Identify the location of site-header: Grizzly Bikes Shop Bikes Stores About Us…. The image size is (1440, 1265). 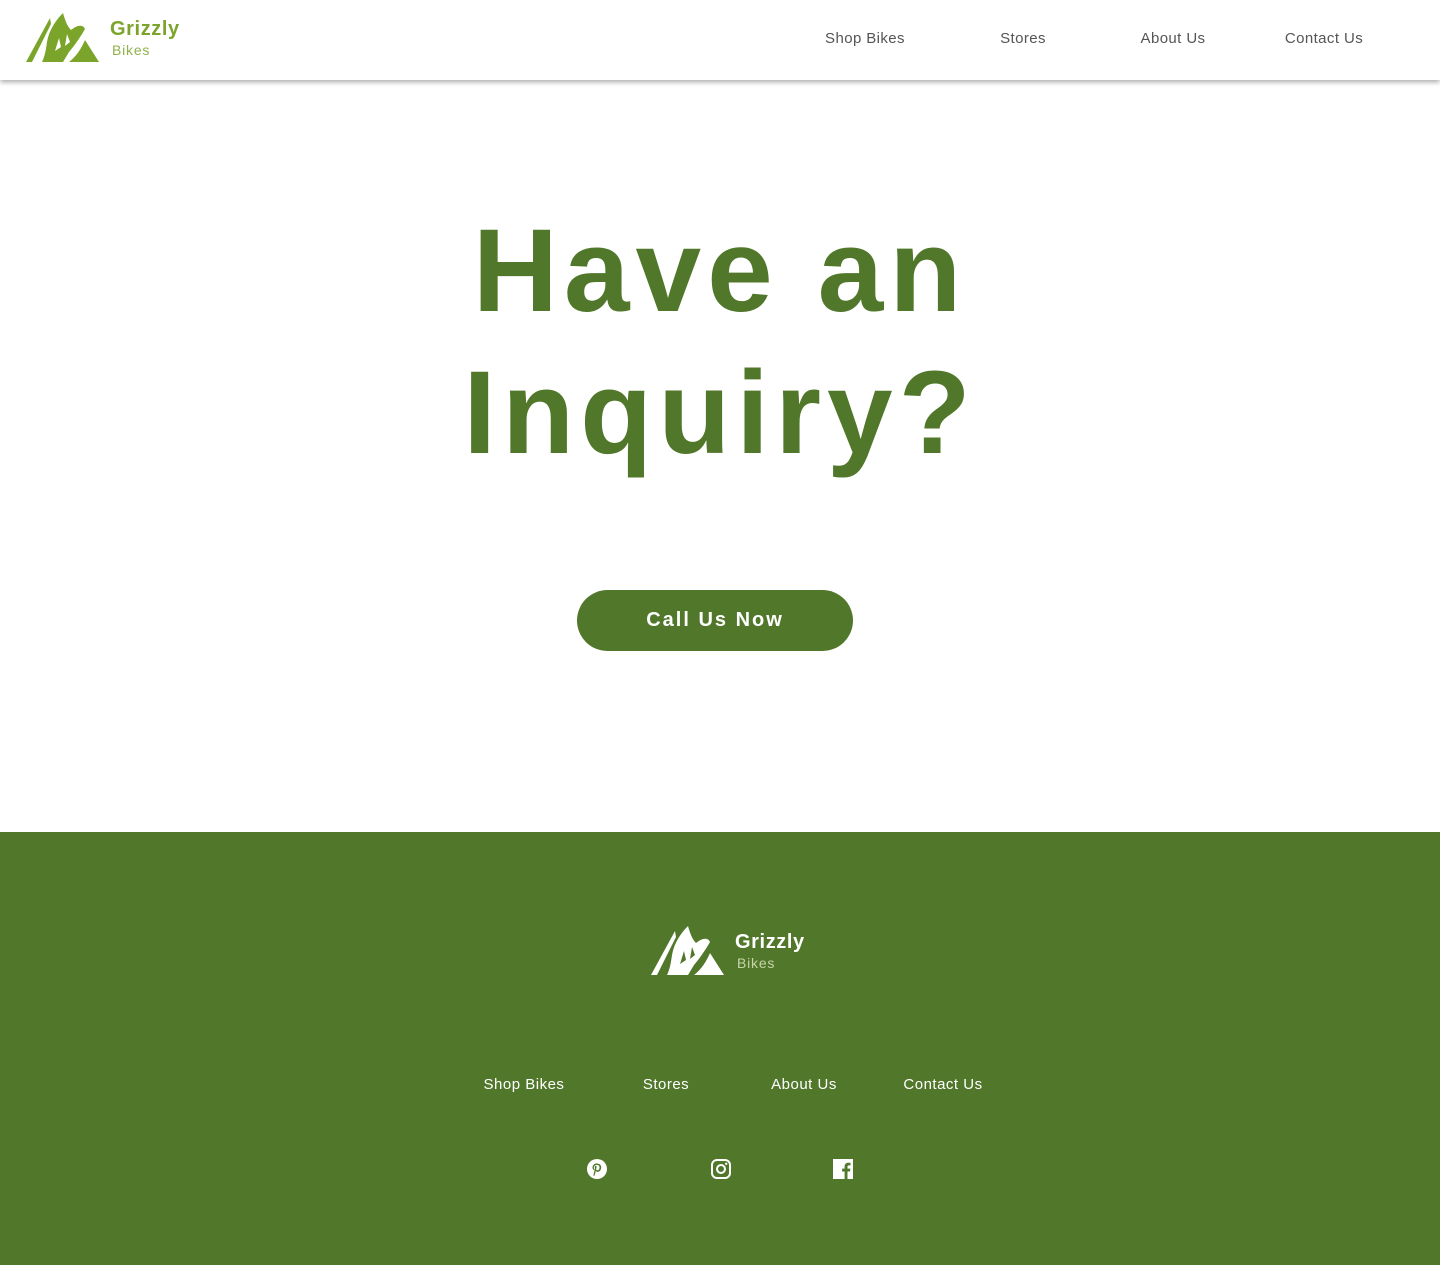
(720, 40).